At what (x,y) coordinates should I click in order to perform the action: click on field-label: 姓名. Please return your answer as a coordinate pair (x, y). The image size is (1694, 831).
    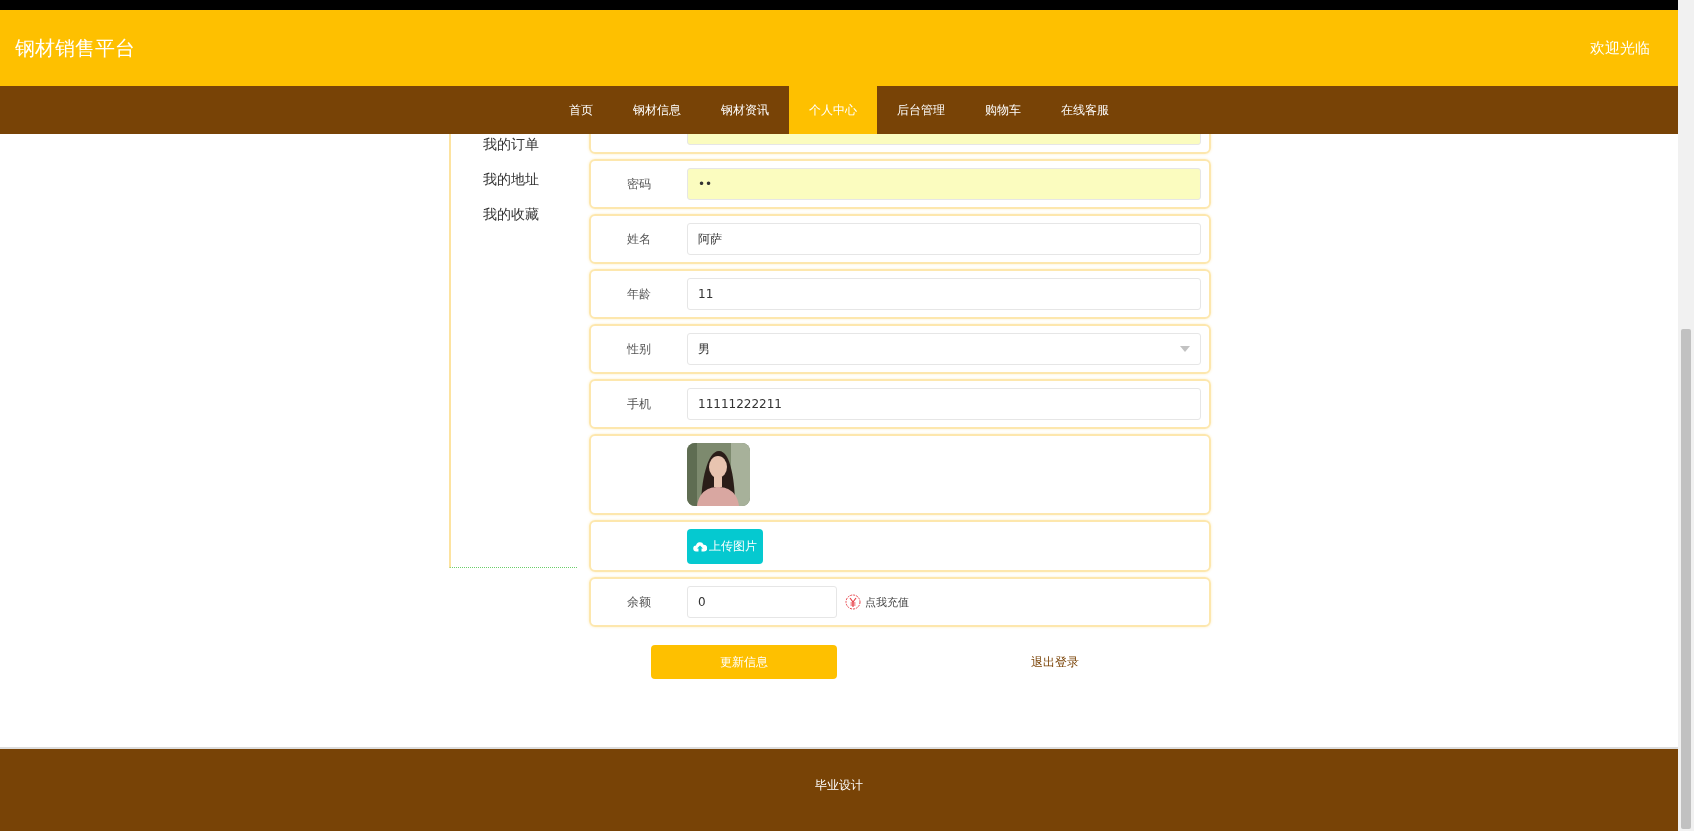
    Looking at the image, I should click on (639, 239).